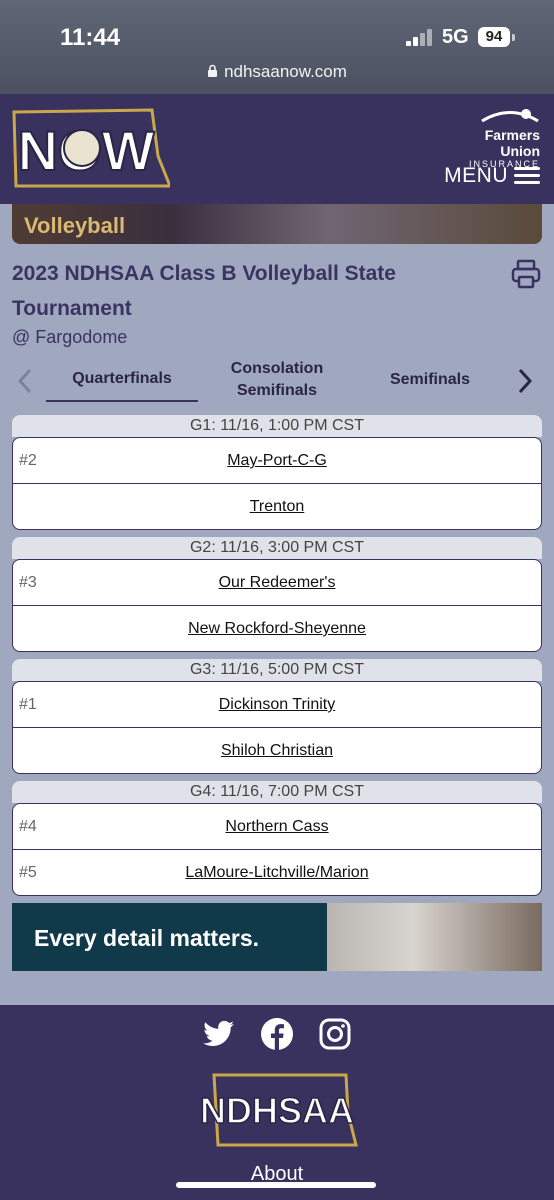  I want to click on battery-cap, so click(513, 37).